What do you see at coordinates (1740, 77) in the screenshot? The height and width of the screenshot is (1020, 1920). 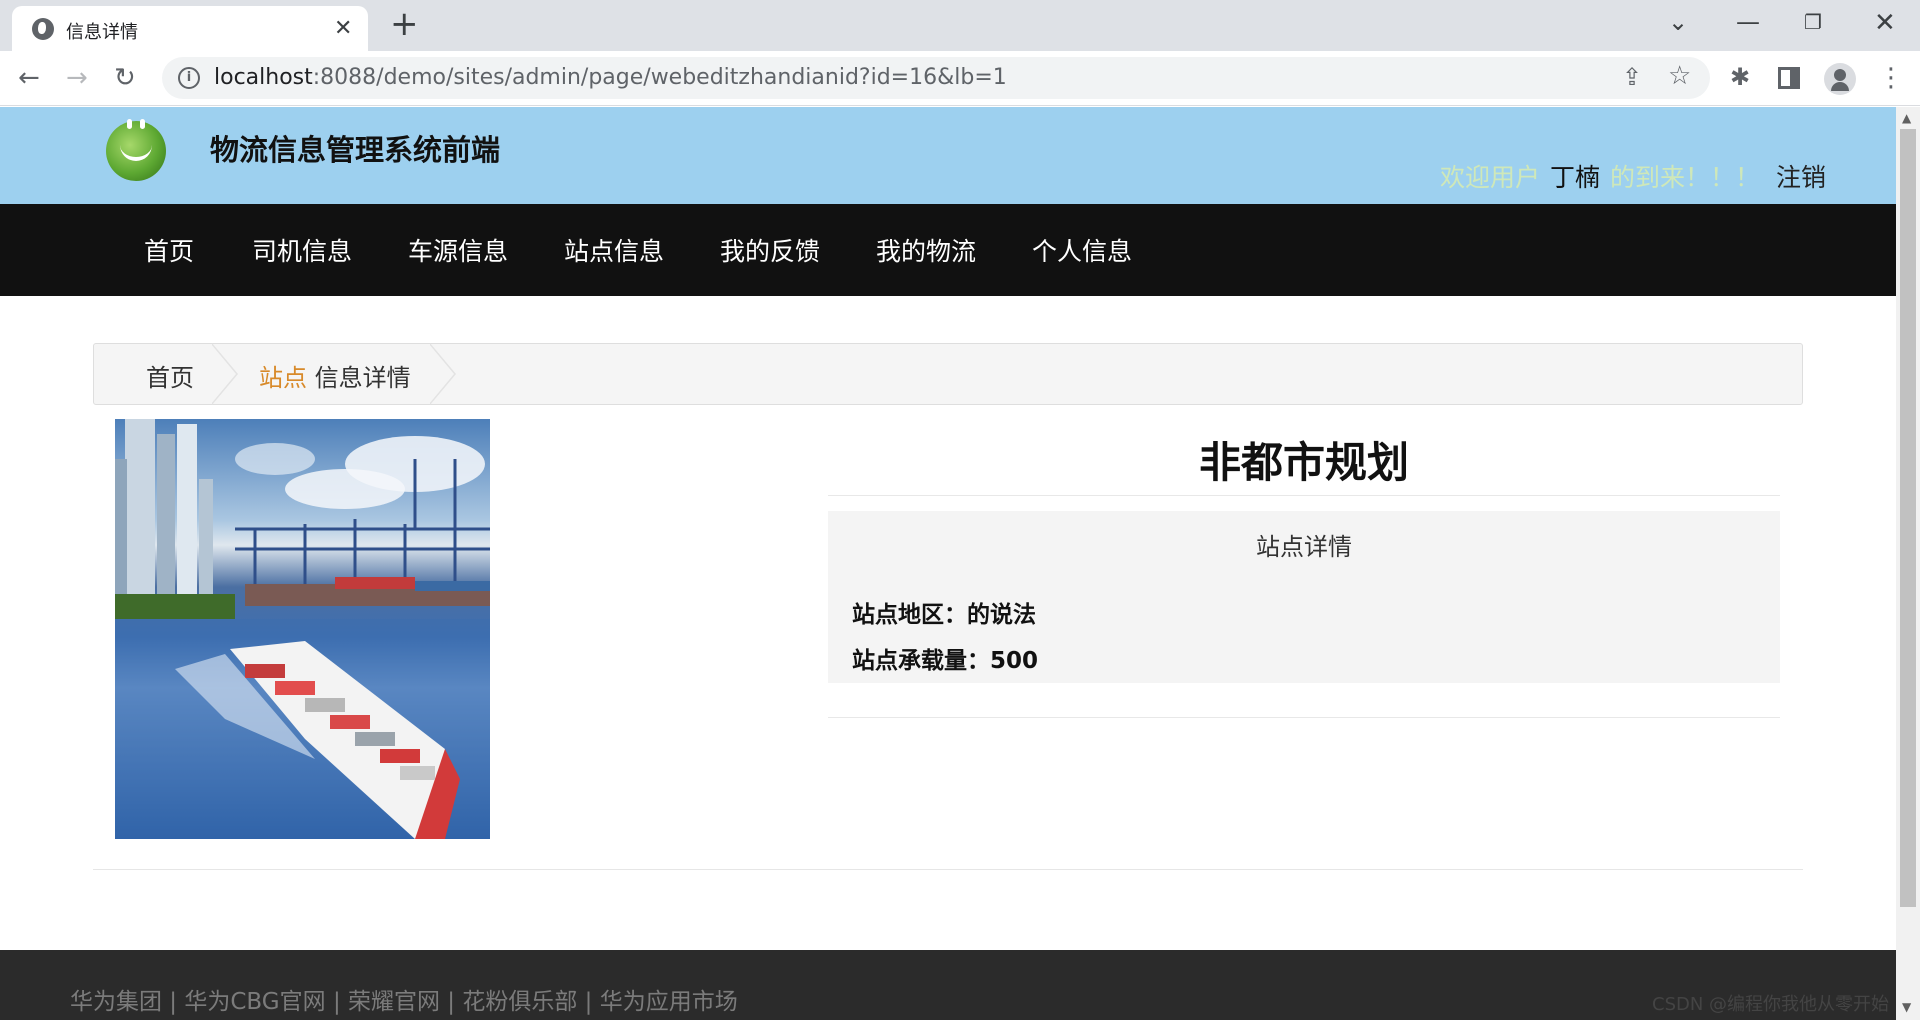 I see `extensions-puzzle-icon: ✱` at bounding box center [1740, 77].